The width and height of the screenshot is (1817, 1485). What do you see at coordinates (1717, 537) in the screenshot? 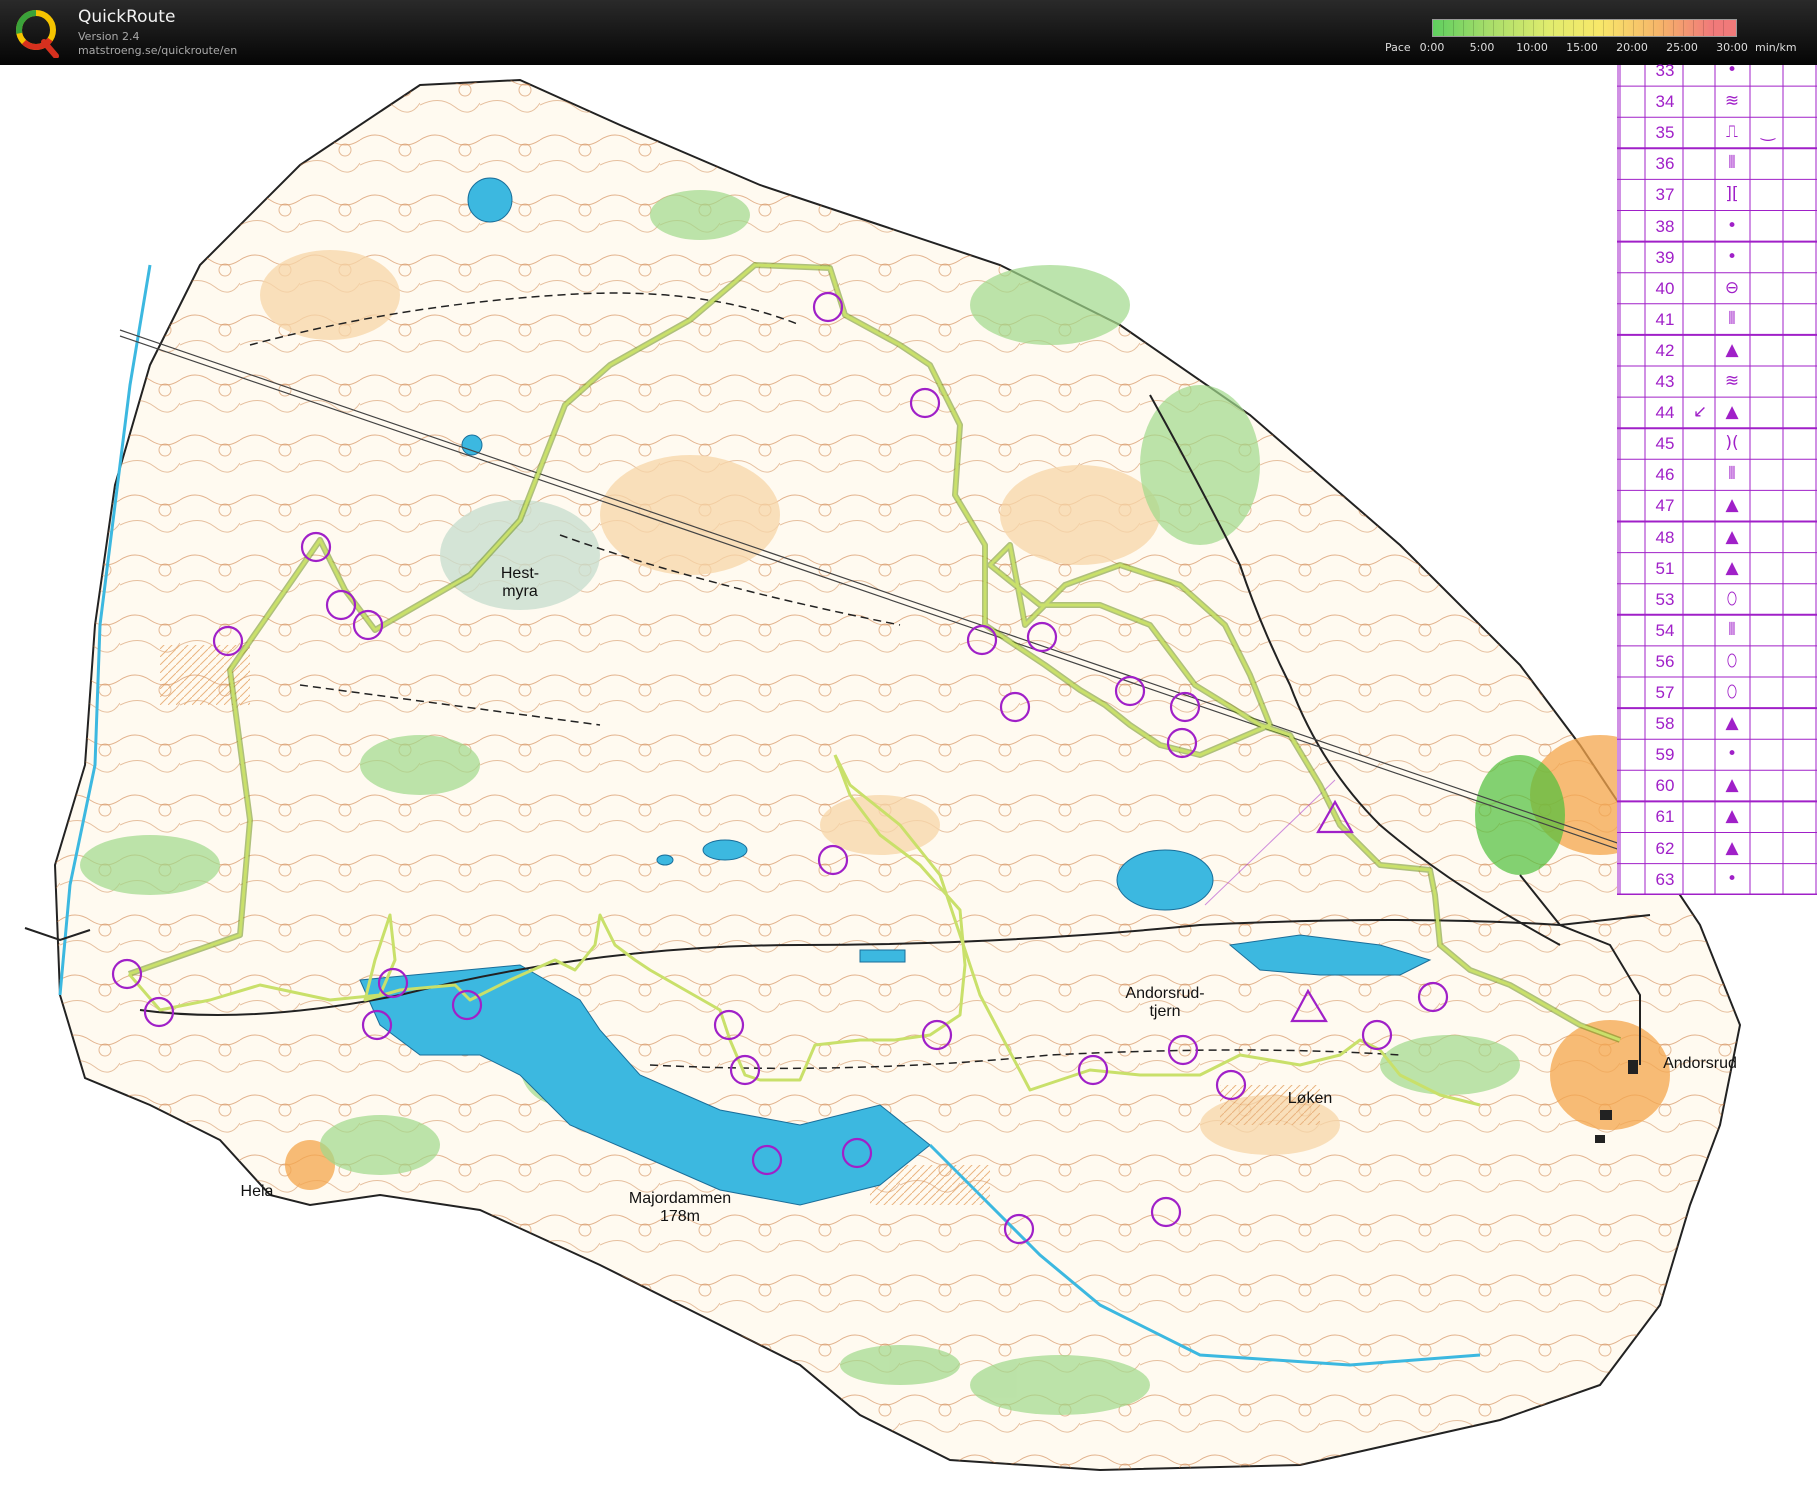
I see `control-description-row: 48 ▲` at bounding box center [1717, 537].